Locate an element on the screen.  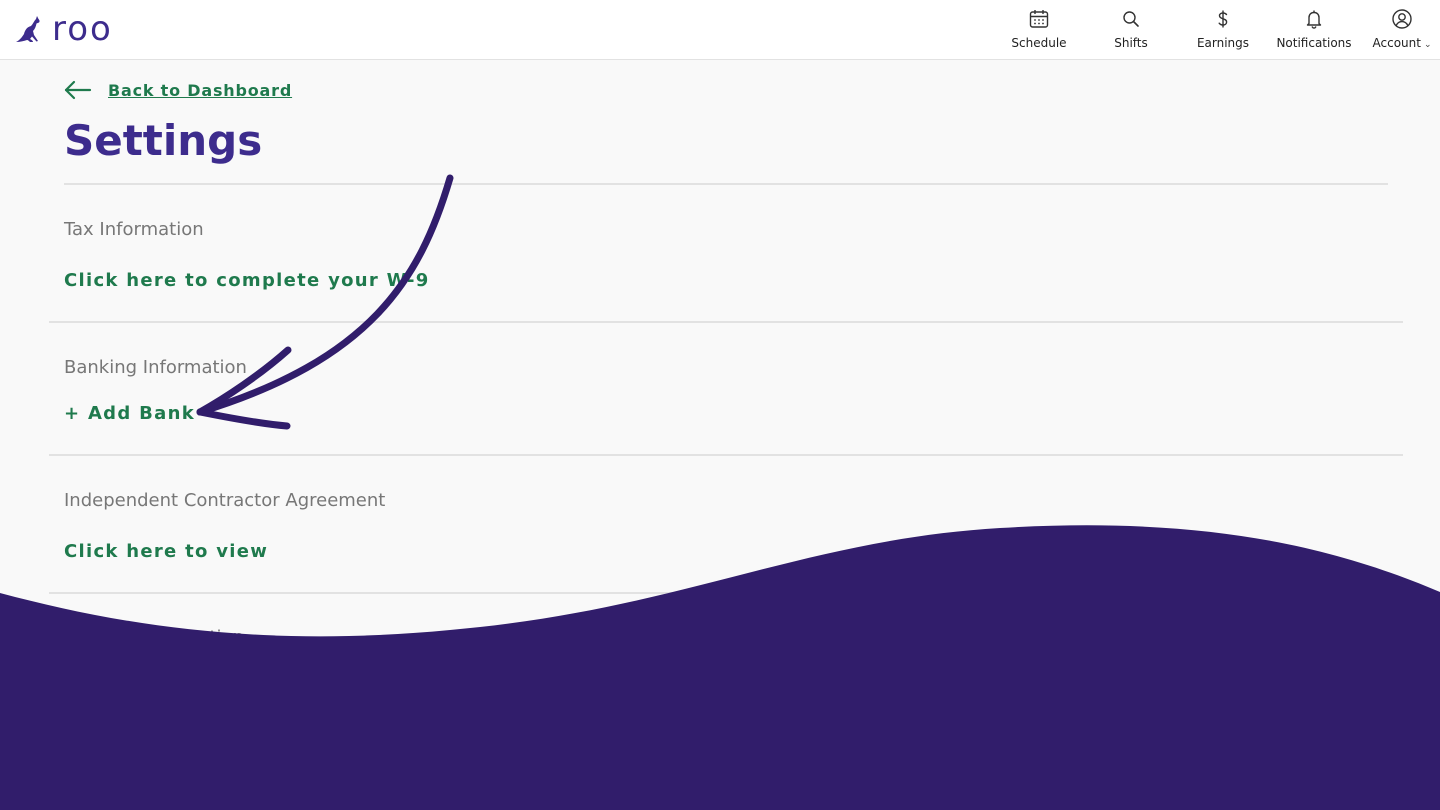
brand-name: roo is located at coordinates (82, 29).